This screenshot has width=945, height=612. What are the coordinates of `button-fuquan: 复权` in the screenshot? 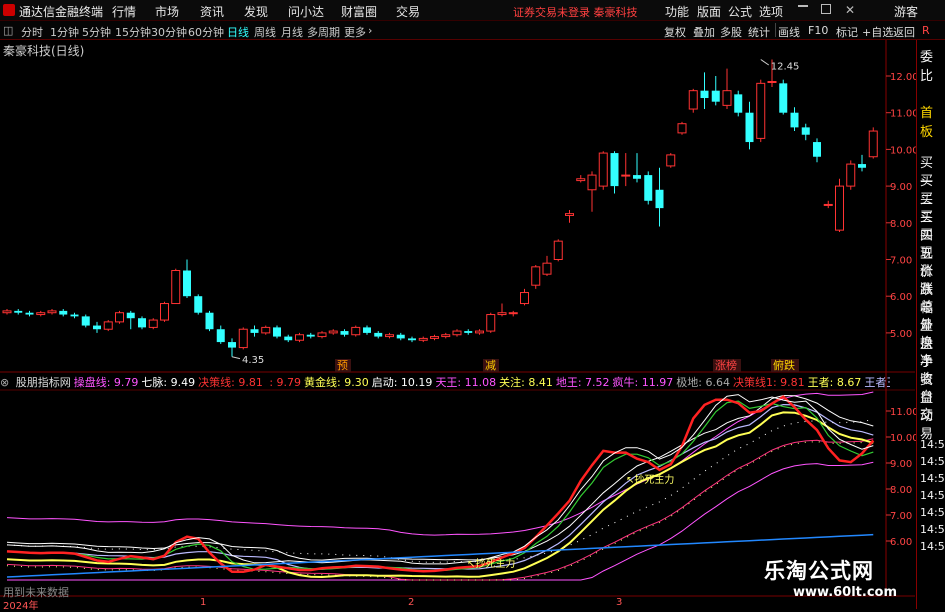 It's located at (675, 32).